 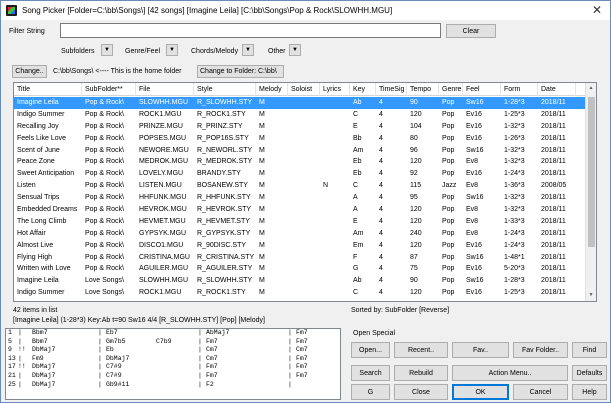 I want to click on column-header: Genre, so click(x=451, y=89).